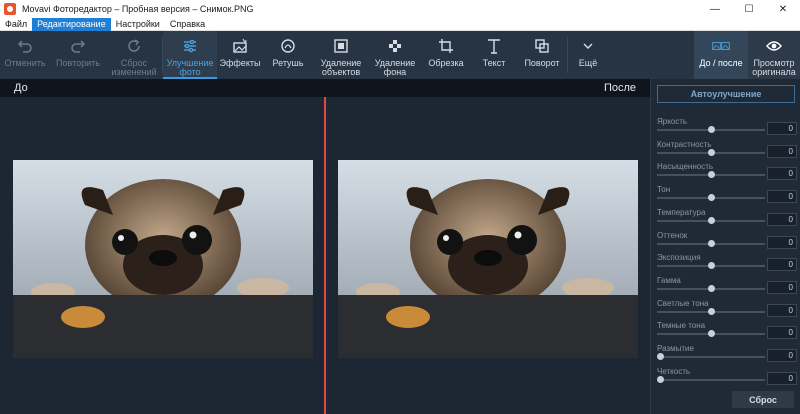 This screenshot has height=414, width=800. What do you see at coordinates (715, 9) in the screenshot?
I see `minimize-button: —` at bounding box center [715, 9].